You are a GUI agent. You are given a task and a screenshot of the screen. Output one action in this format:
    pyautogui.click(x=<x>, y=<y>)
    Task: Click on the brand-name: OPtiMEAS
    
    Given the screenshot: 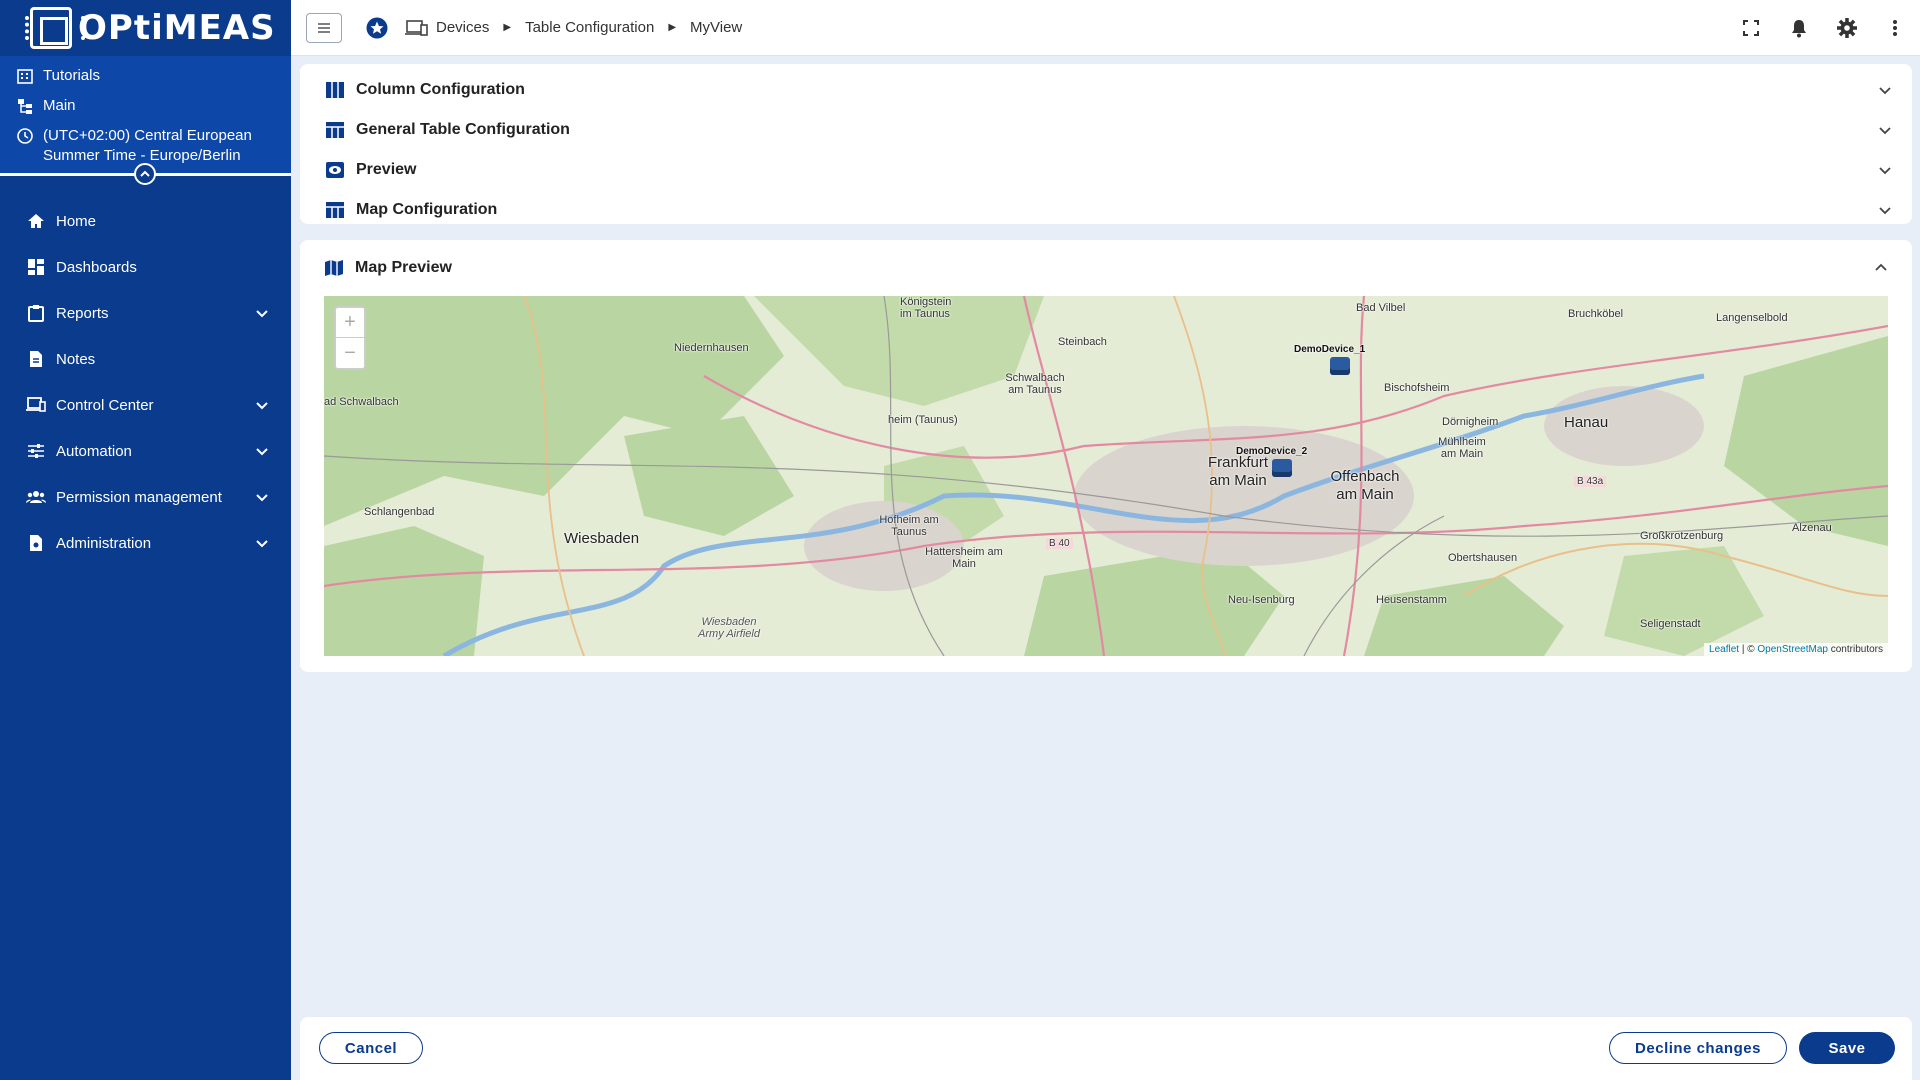 What is the action you would take?
    pyautogui.click(x=177, y=28)
    